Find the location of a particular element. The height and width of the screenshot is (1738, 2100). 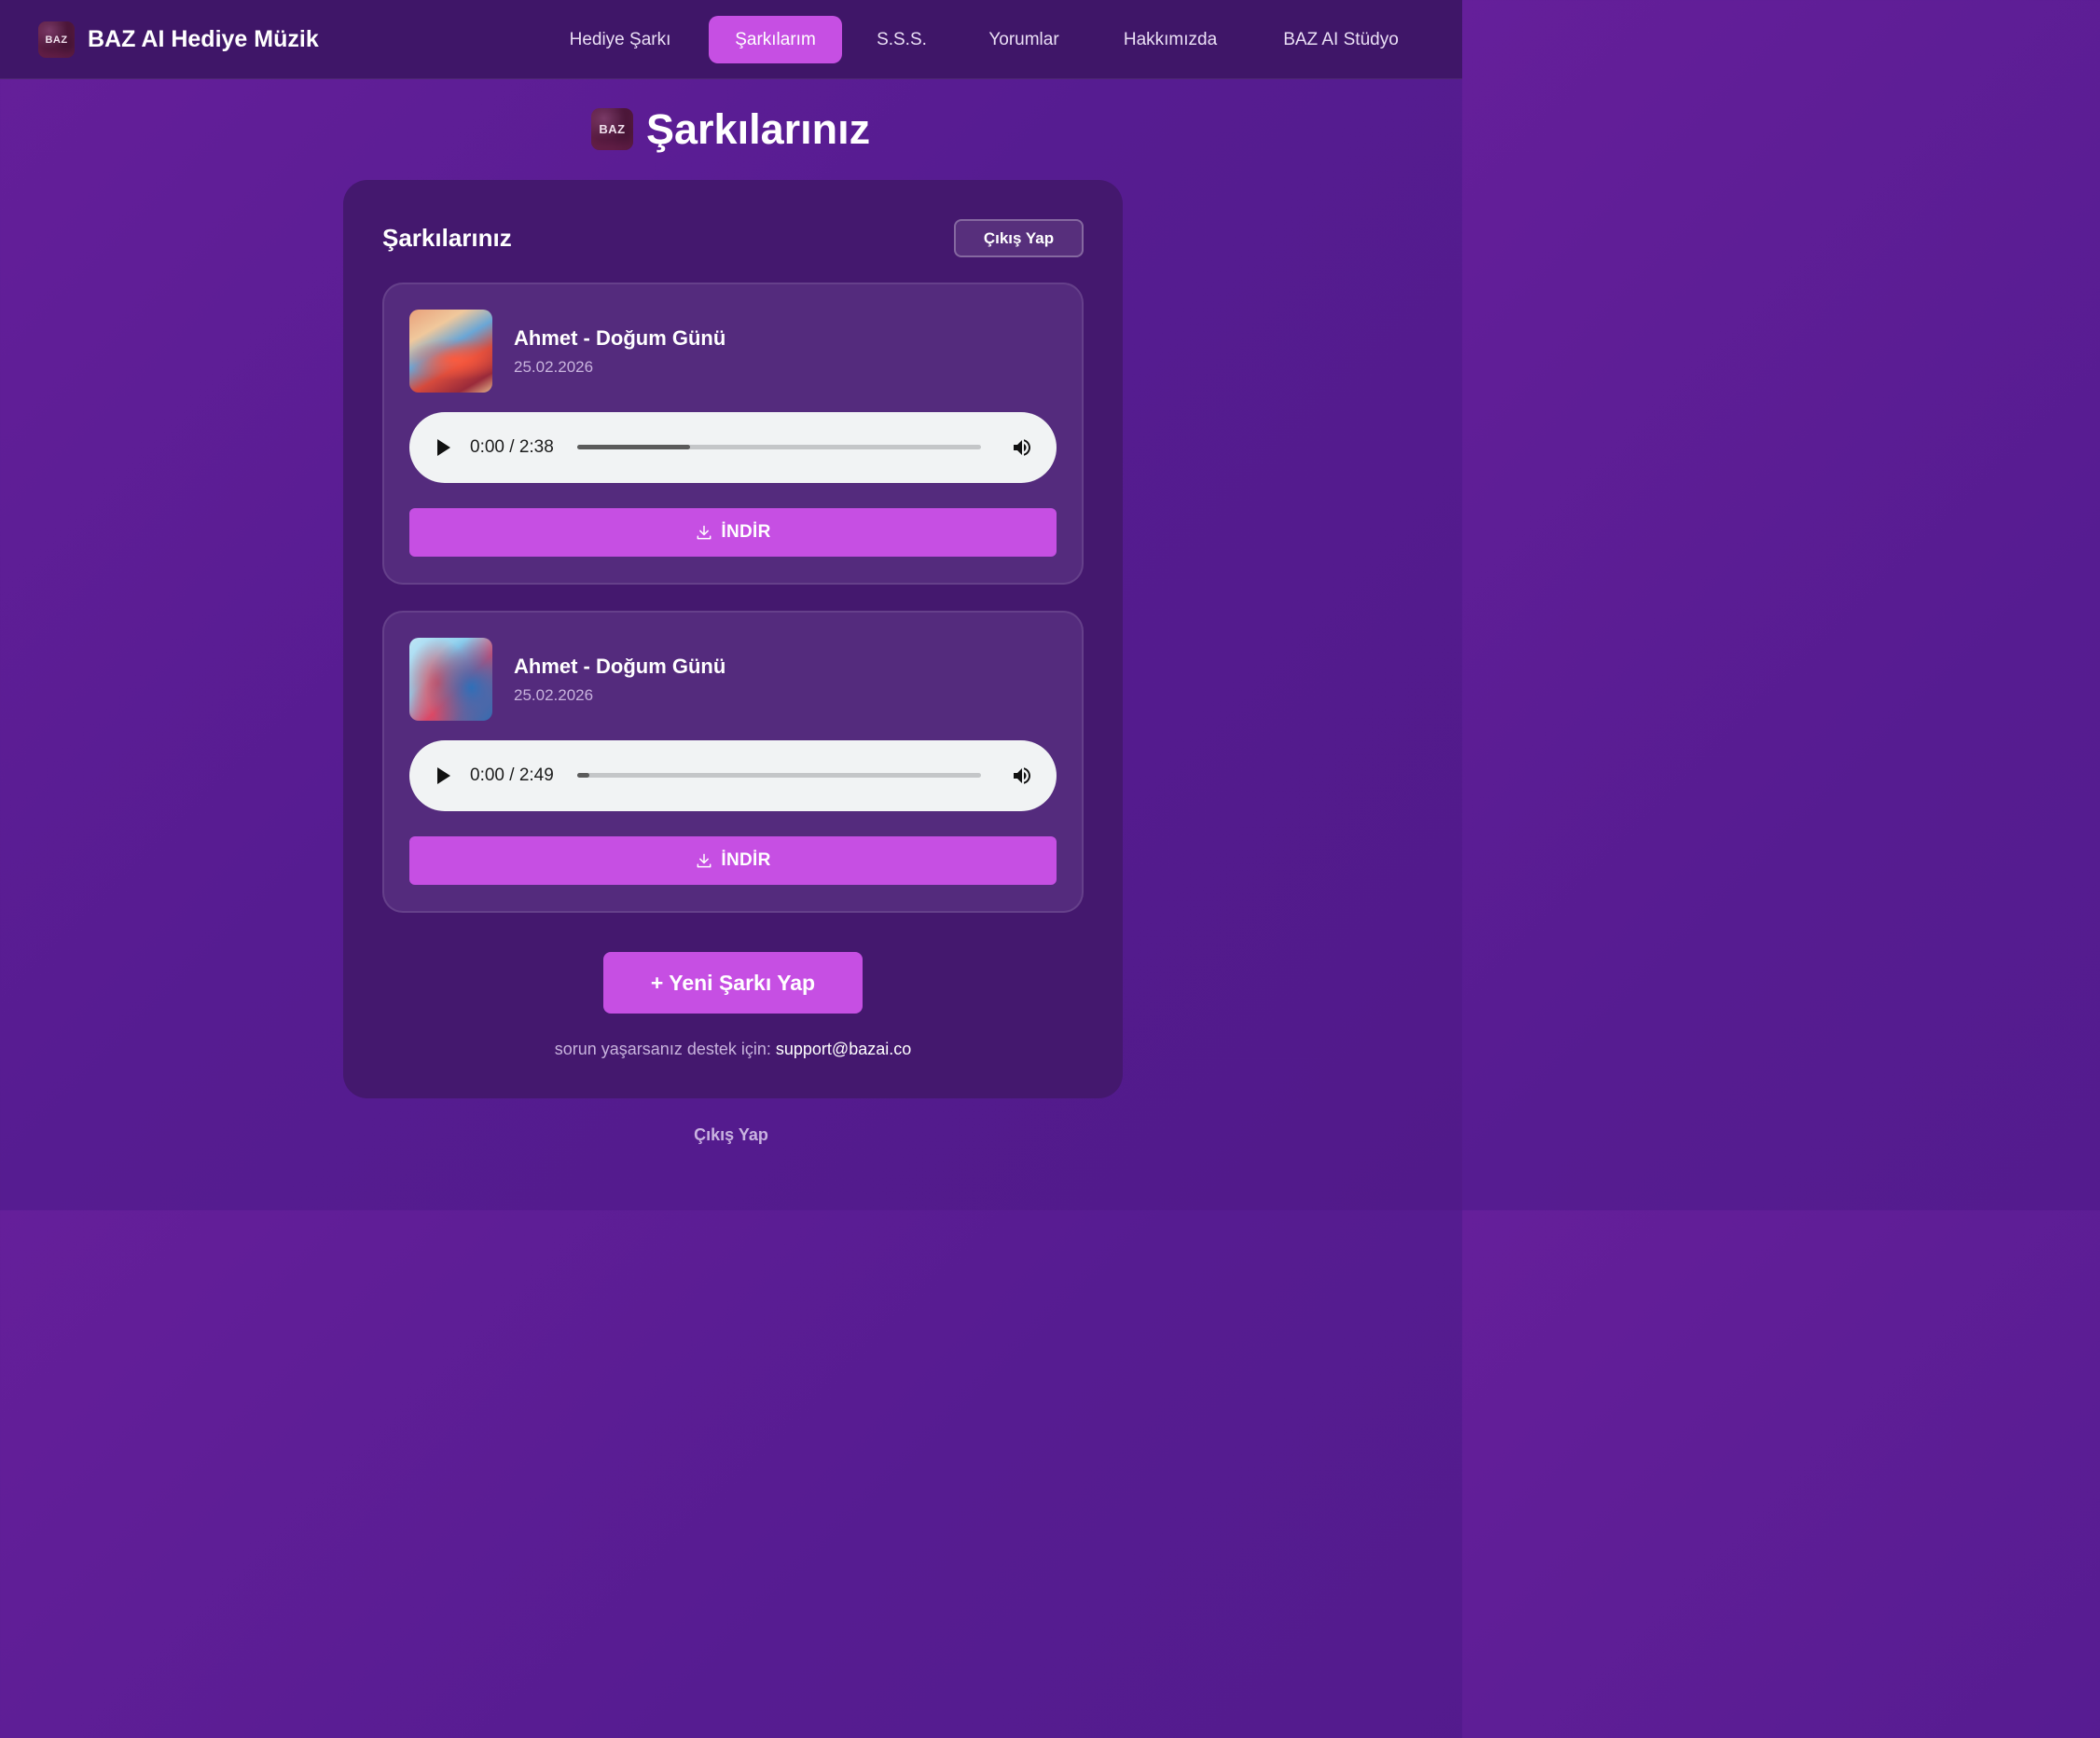

nav-item-baz-ai-studyo: BAZ AI Stüdyo is located at coordinates (1341, 39).